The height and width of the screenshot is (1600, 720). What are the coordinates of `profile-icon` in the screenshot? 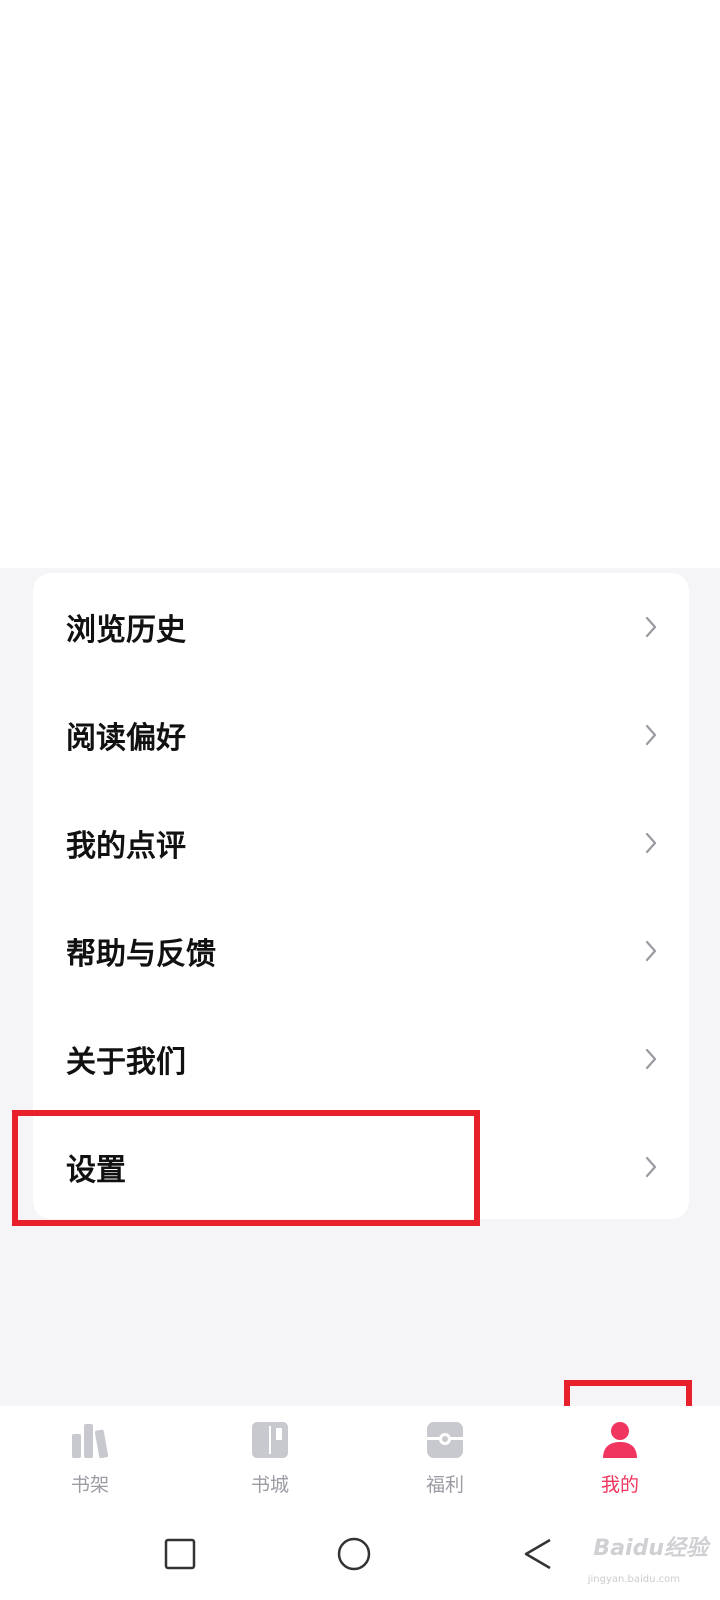 It's located at (620, 1440).